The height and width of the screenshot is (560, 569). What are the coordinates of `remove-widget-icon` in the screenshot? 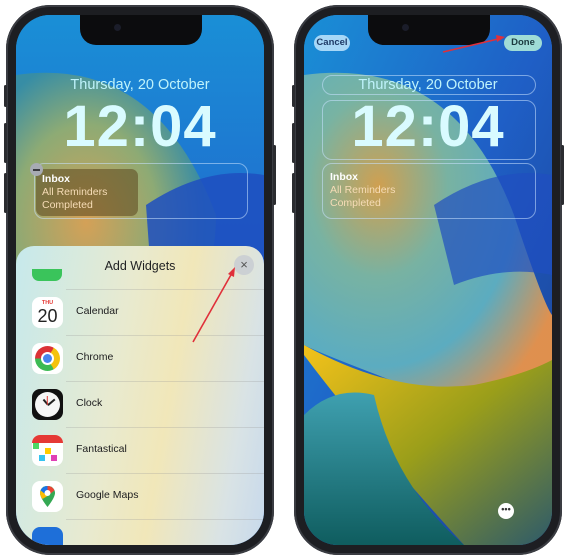 It's located at (36, 169).